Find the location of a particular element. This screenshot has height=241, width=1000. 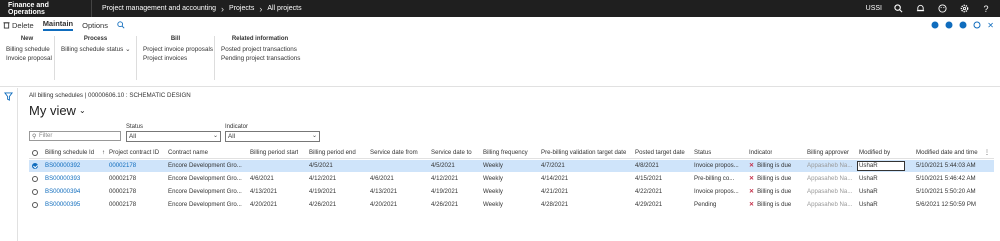

sort-ascending-icon: ↑ is located at coordinates (103, 152).